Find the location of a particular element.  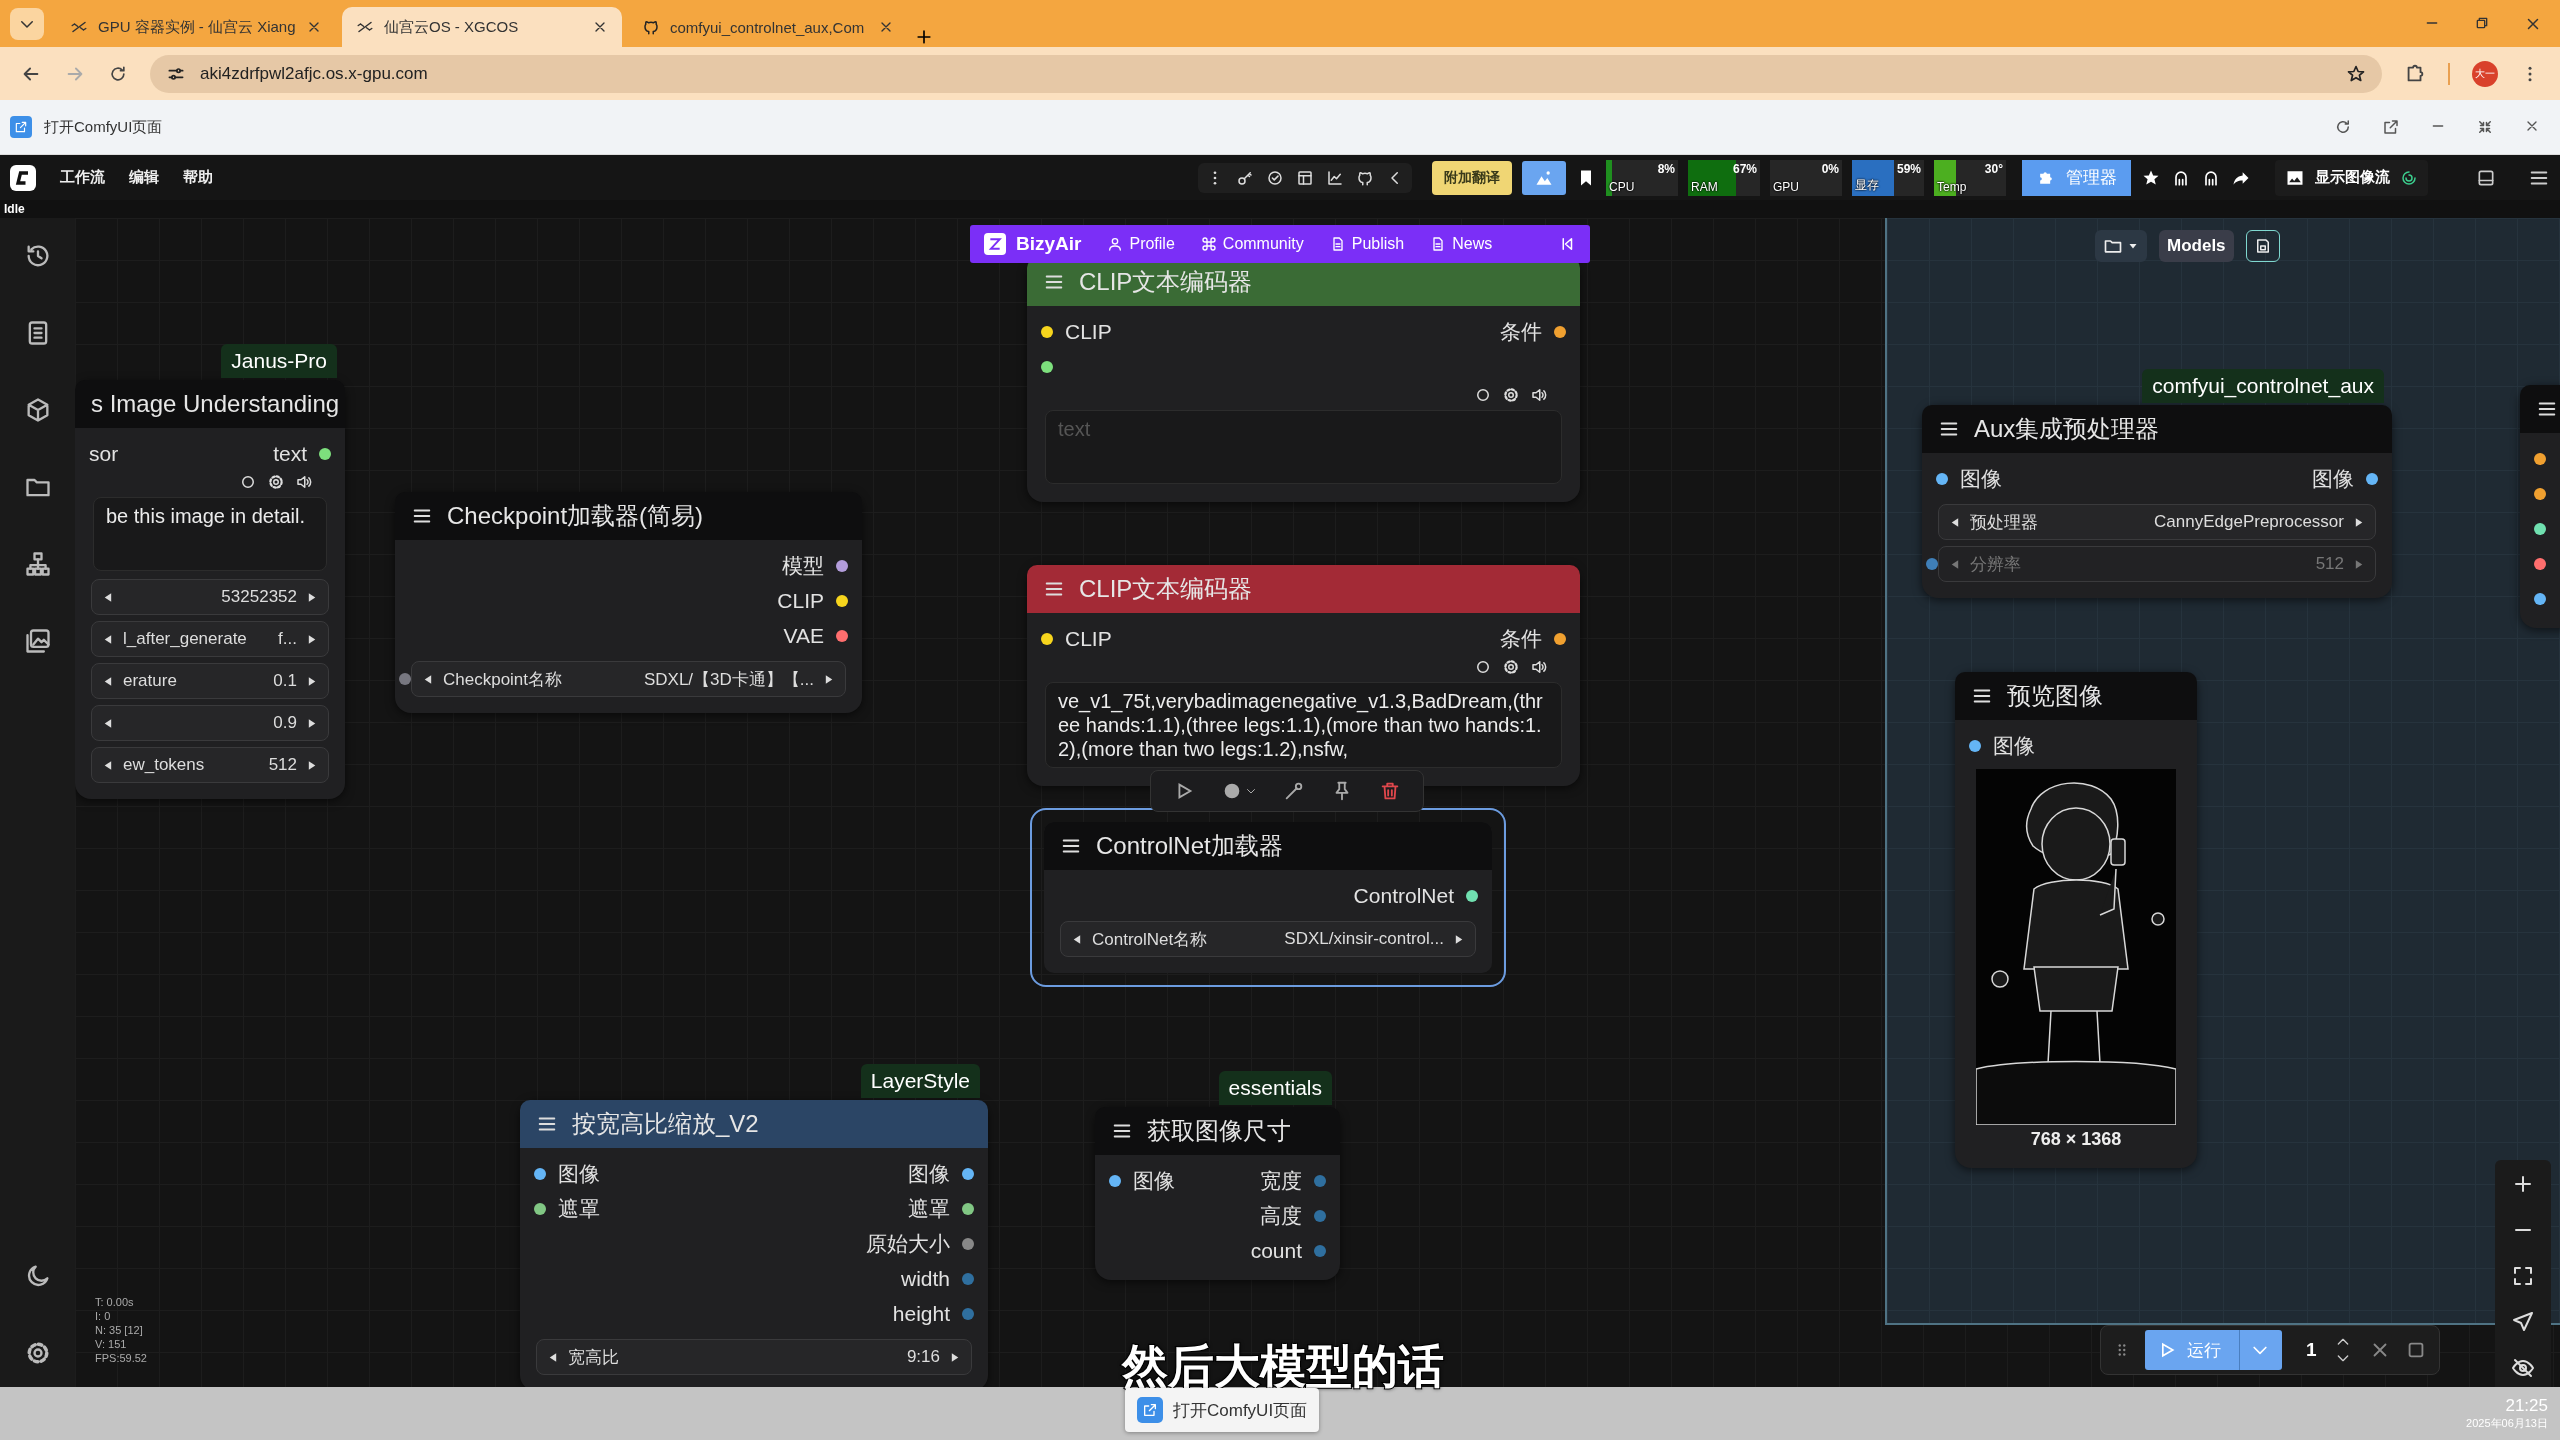

monitor-label: RAM is located at coordinates (1704, 186).